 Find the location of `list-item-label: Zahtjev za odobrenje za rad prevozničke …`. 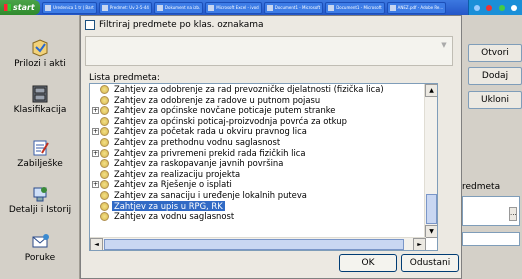

list-item-label: Zahtjev za odobrenje za rad prevozničke … is located at coordinates (249, 89).